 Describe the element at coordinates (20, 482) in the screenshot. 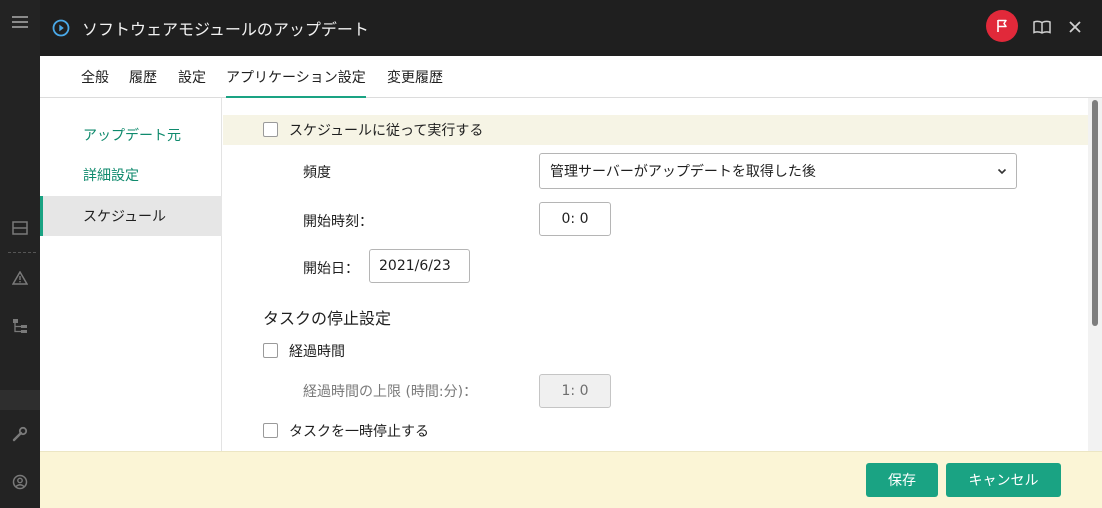

I see `user-icon` at that location.